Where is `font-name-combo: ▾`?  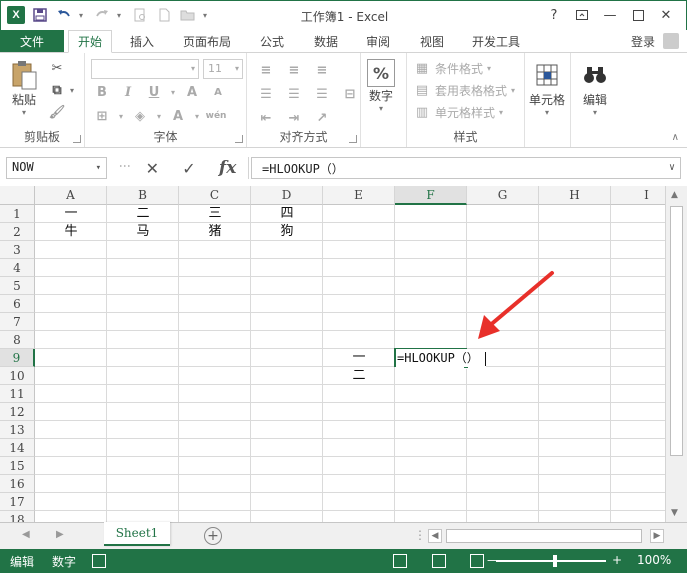
font-name-combo: ▾ is located at coordinates (145, 69).